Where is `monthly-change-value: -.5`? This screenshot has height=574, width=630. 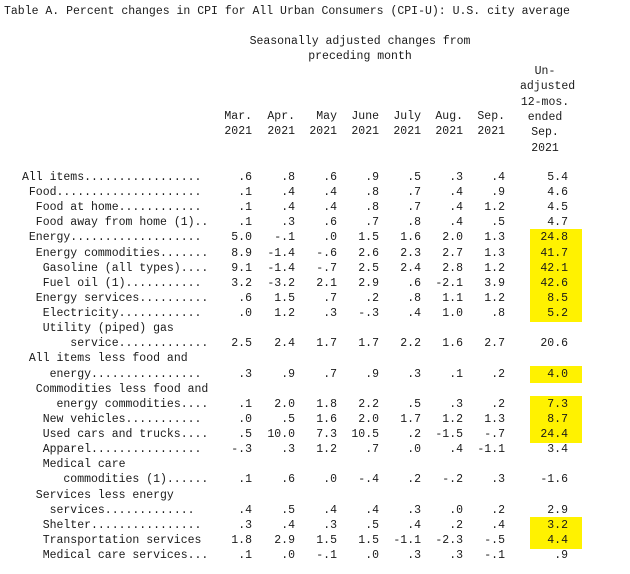
monthly-change-value: -.5 is located at coordinates (494, 540).